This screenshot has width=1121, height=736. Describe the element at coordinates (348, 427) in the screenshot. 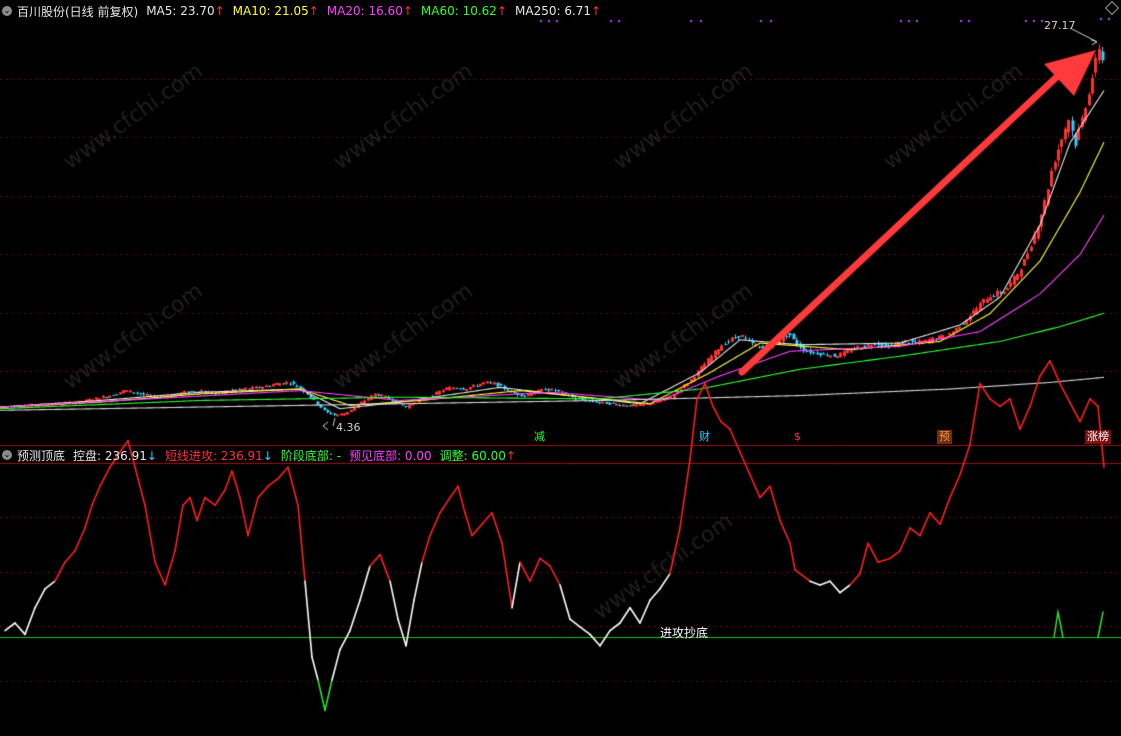

I see `low-price-annotation: 4.36` at that location.